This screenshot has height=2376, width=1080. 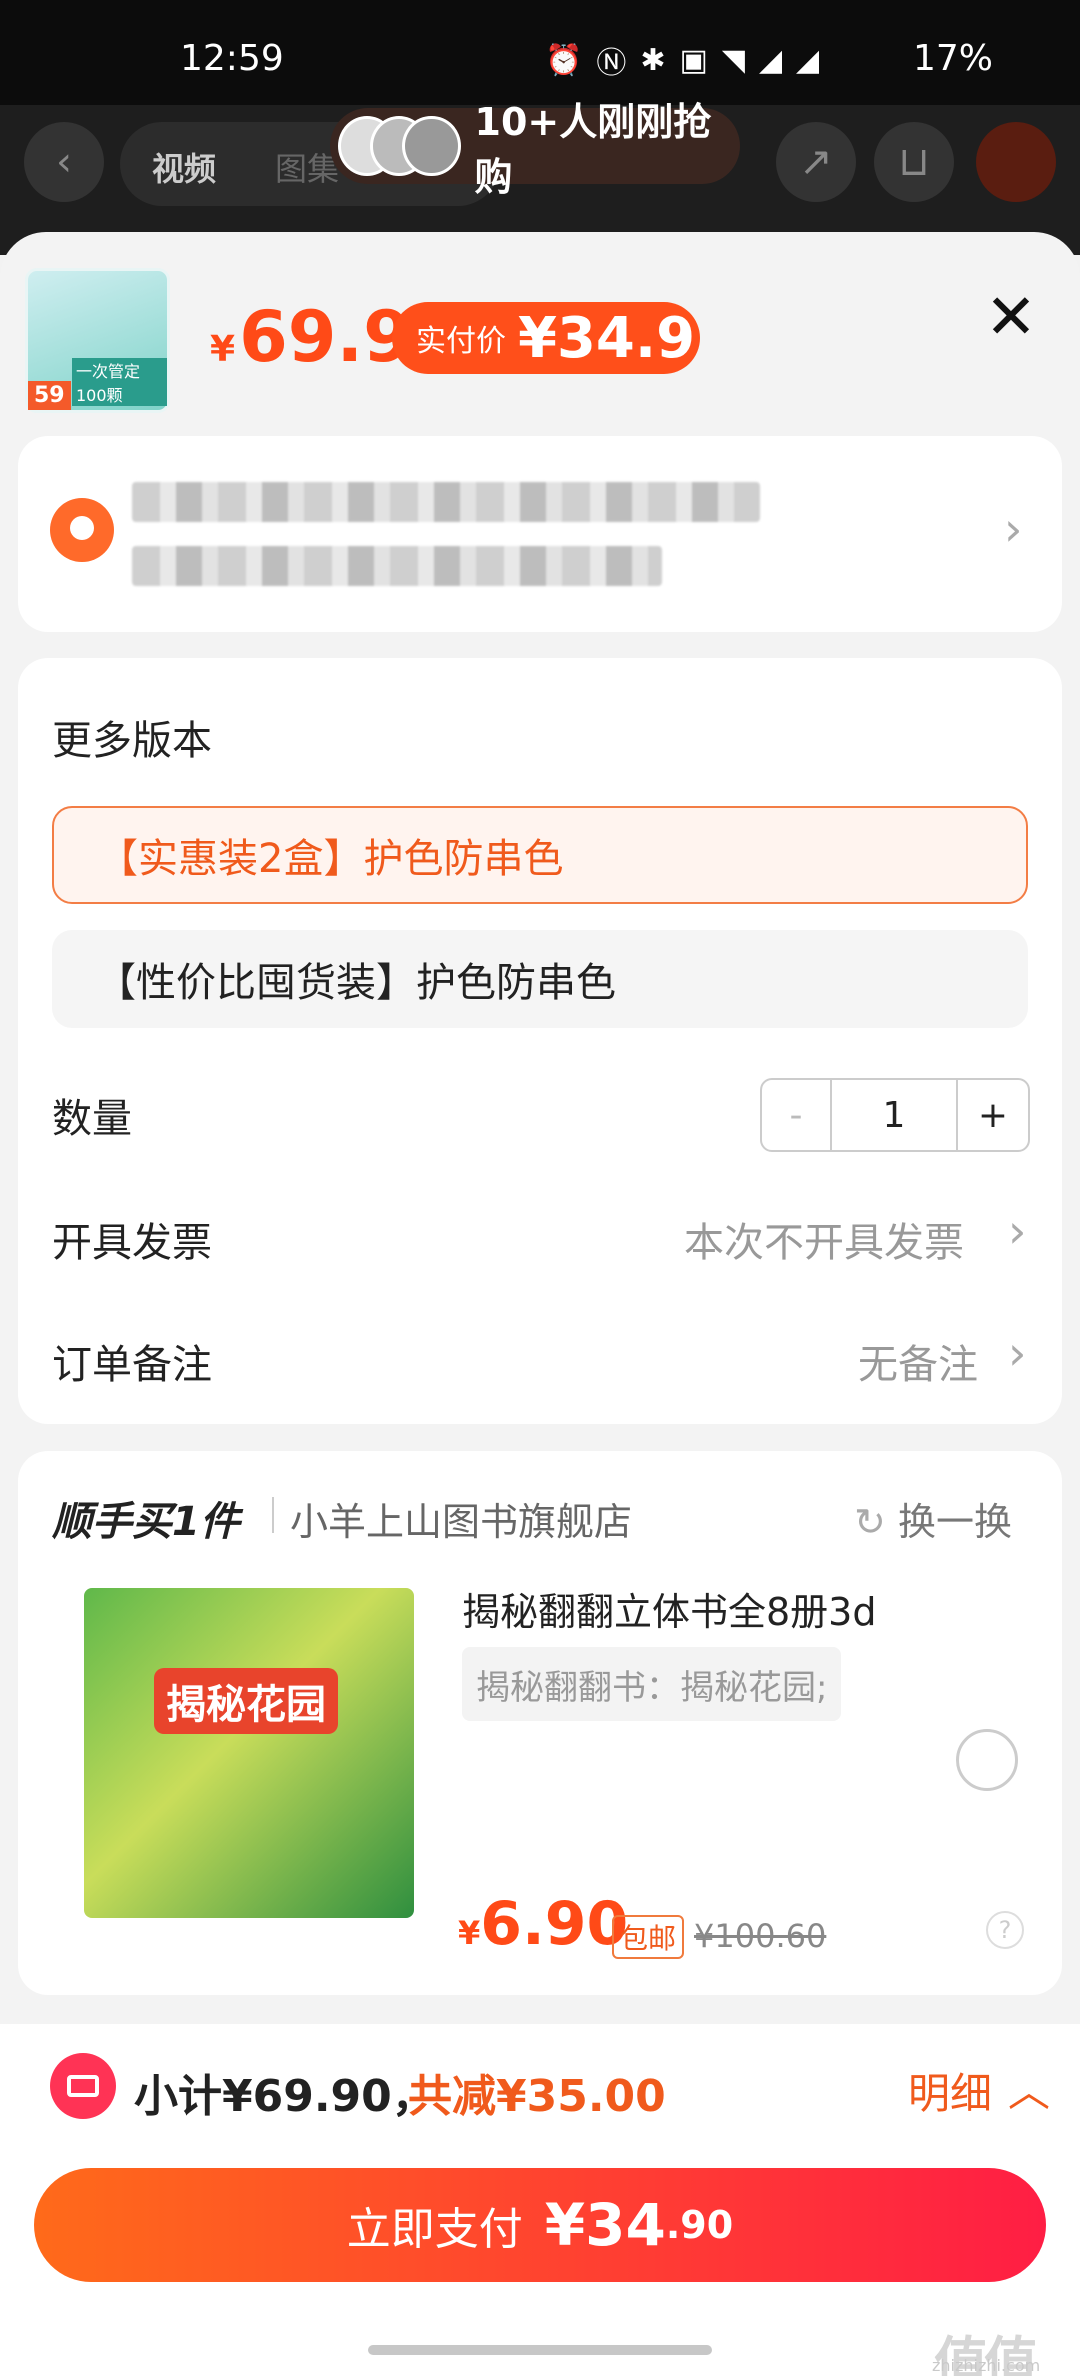 I want to click on signal-icon: ◢, so click(x=770, y=60).